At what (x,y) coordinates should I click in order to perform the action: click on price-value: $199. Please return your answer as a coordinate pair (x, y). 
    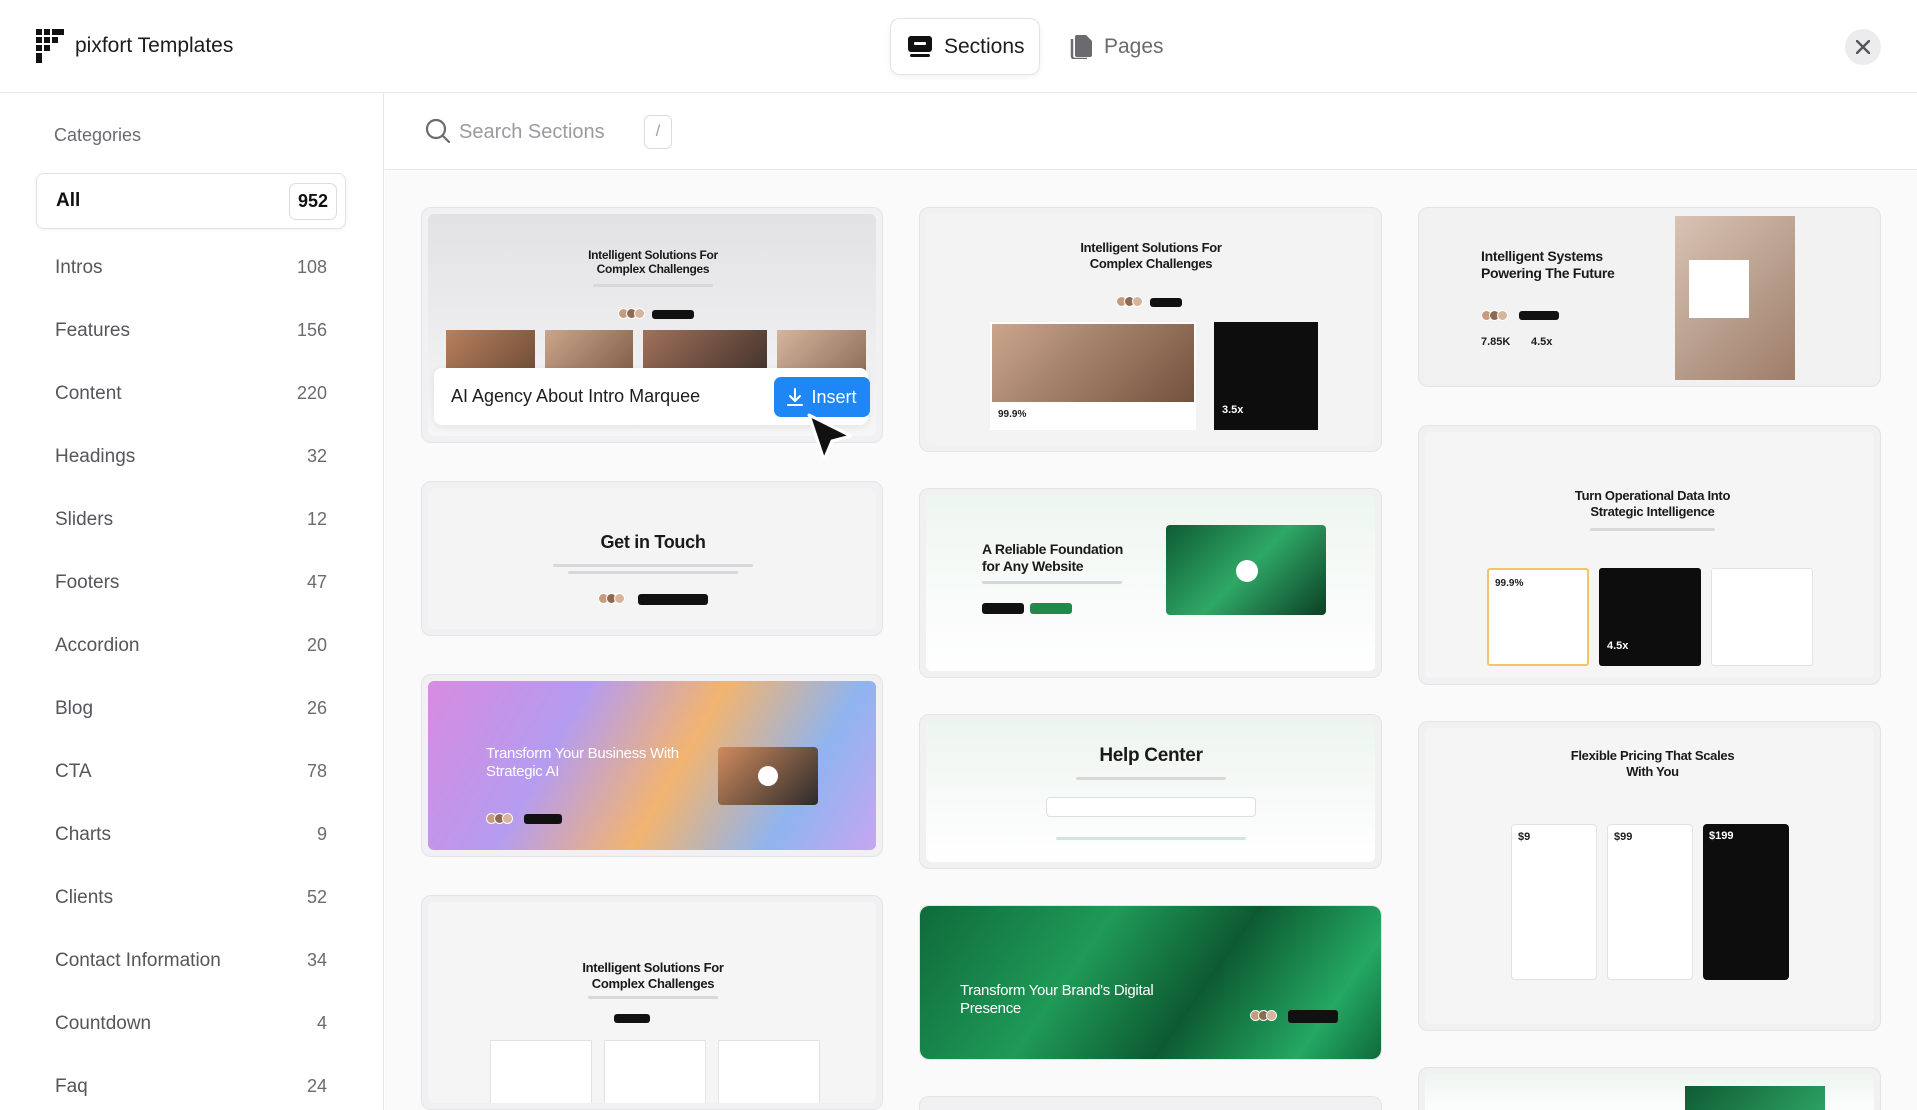
    Looking at the image, I should click on (1721, 836).